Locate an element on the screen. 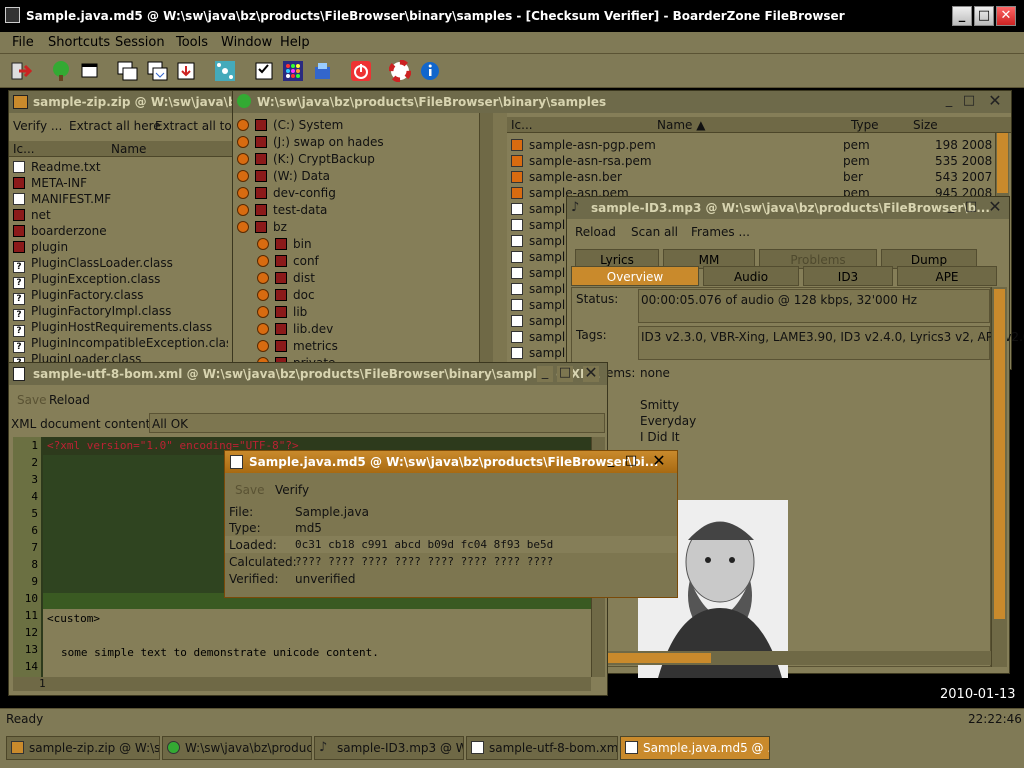 Image resolution: width=1024 pixels, height=768 pixels. tree-node: (K:) CryptBackup is located at coordinates (306, 159).